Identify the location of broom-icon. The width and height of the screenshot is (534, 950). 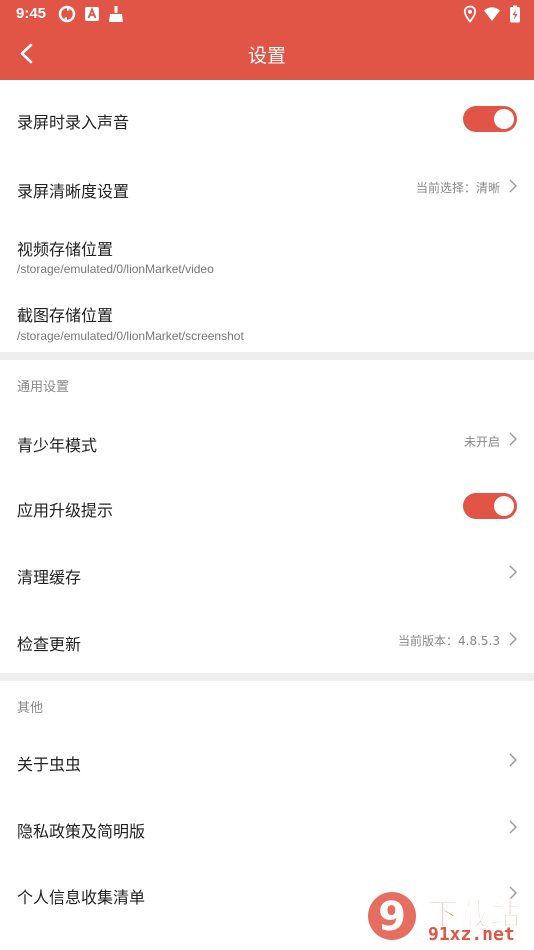
(116, 14).